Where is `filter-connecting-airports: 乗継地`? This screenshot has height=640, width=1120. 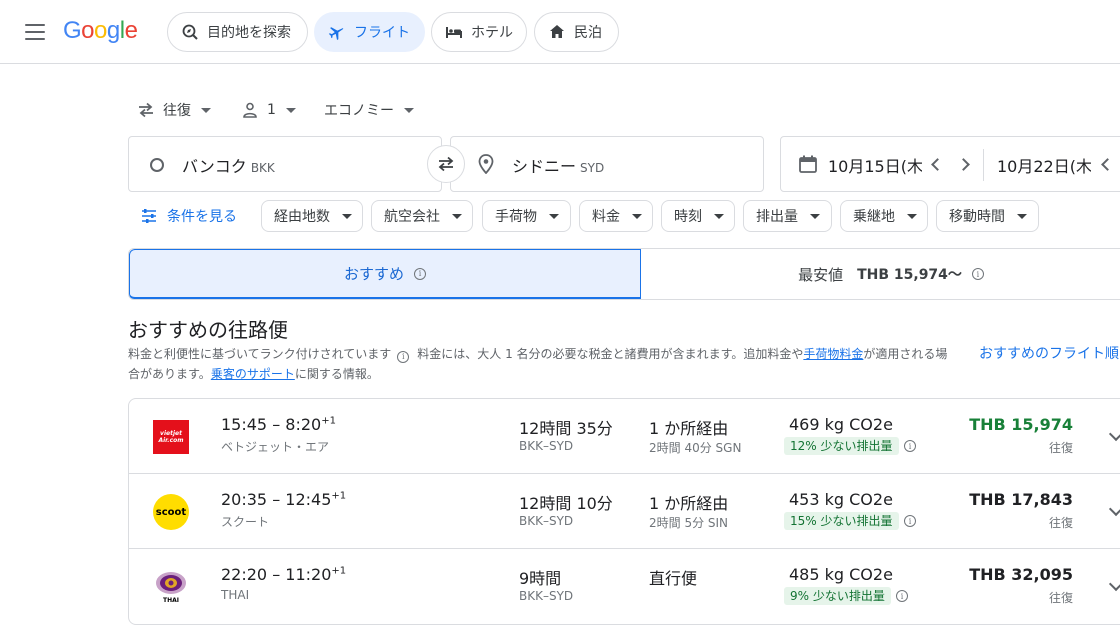 filter-connecting-airports: 乗継地 is located at coordinates (884, 216).